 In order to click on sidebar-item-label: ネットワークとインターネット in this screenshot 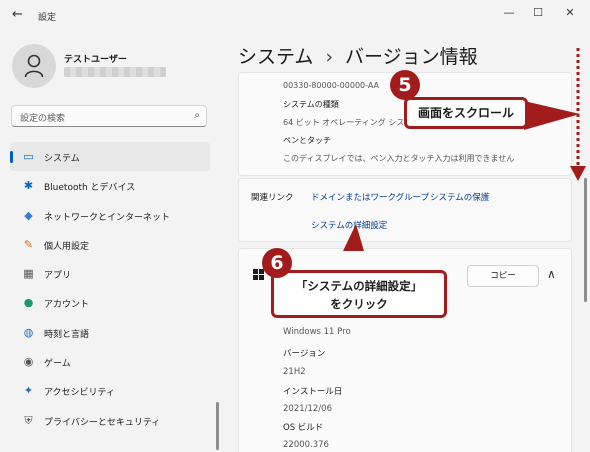, I will do `click(107, 217)`.